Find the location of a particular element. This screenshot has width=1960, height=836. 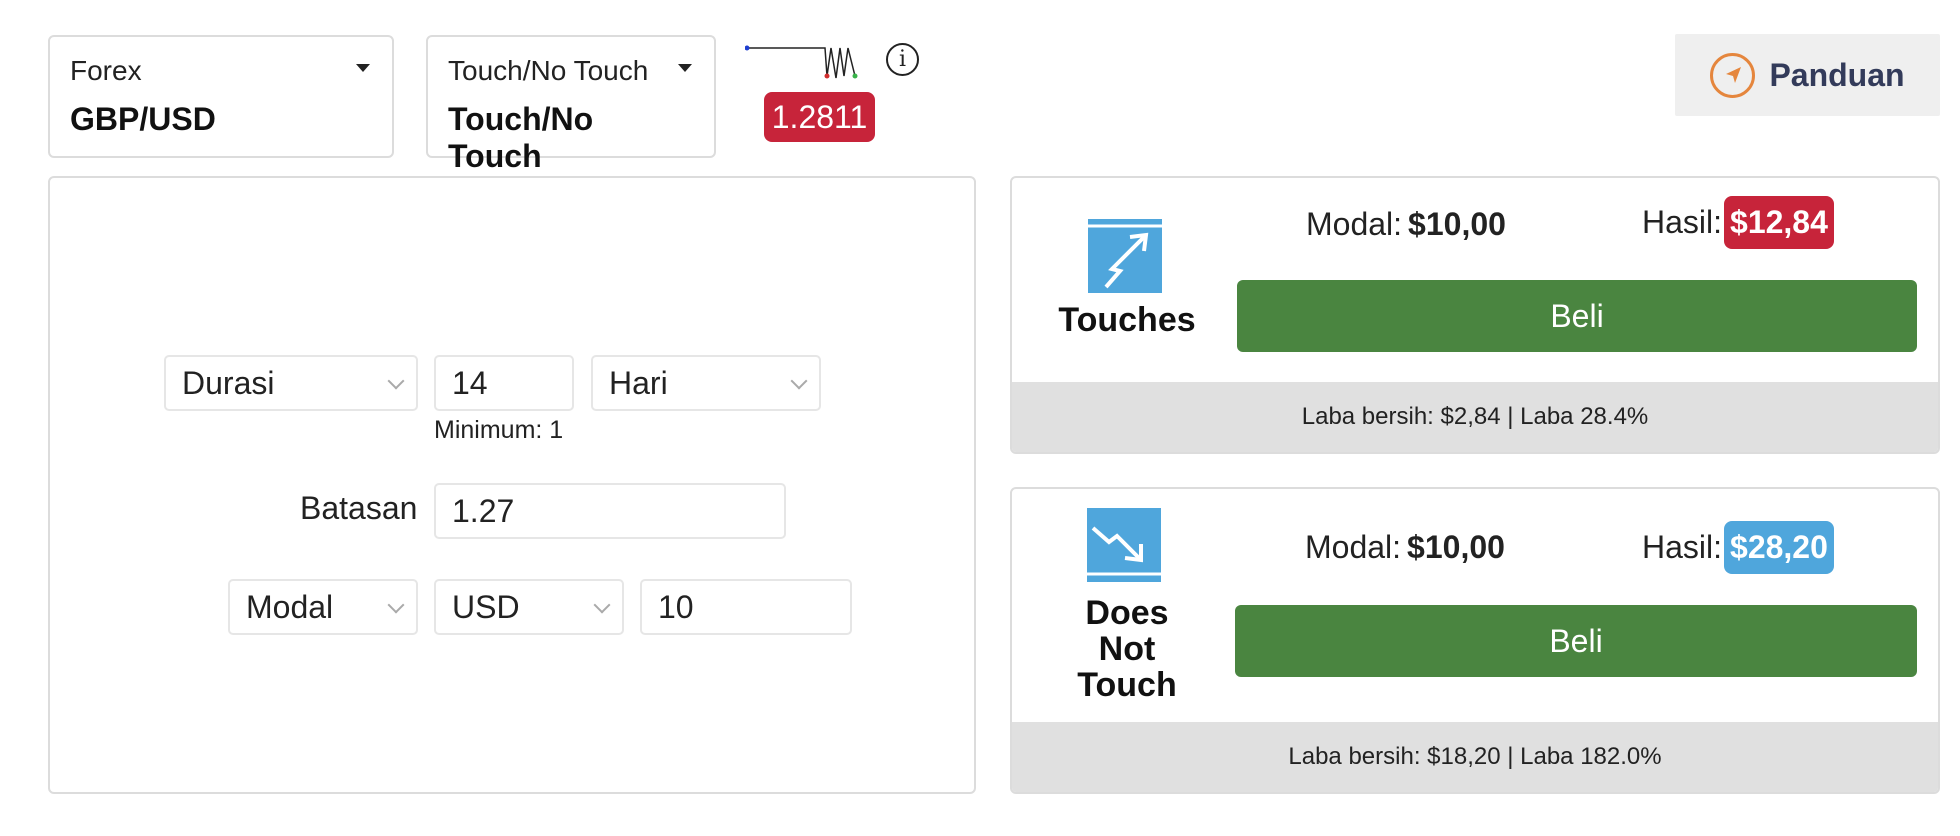

payout-row: Hasil: $12,84 is located at coordinates (1738, 222).